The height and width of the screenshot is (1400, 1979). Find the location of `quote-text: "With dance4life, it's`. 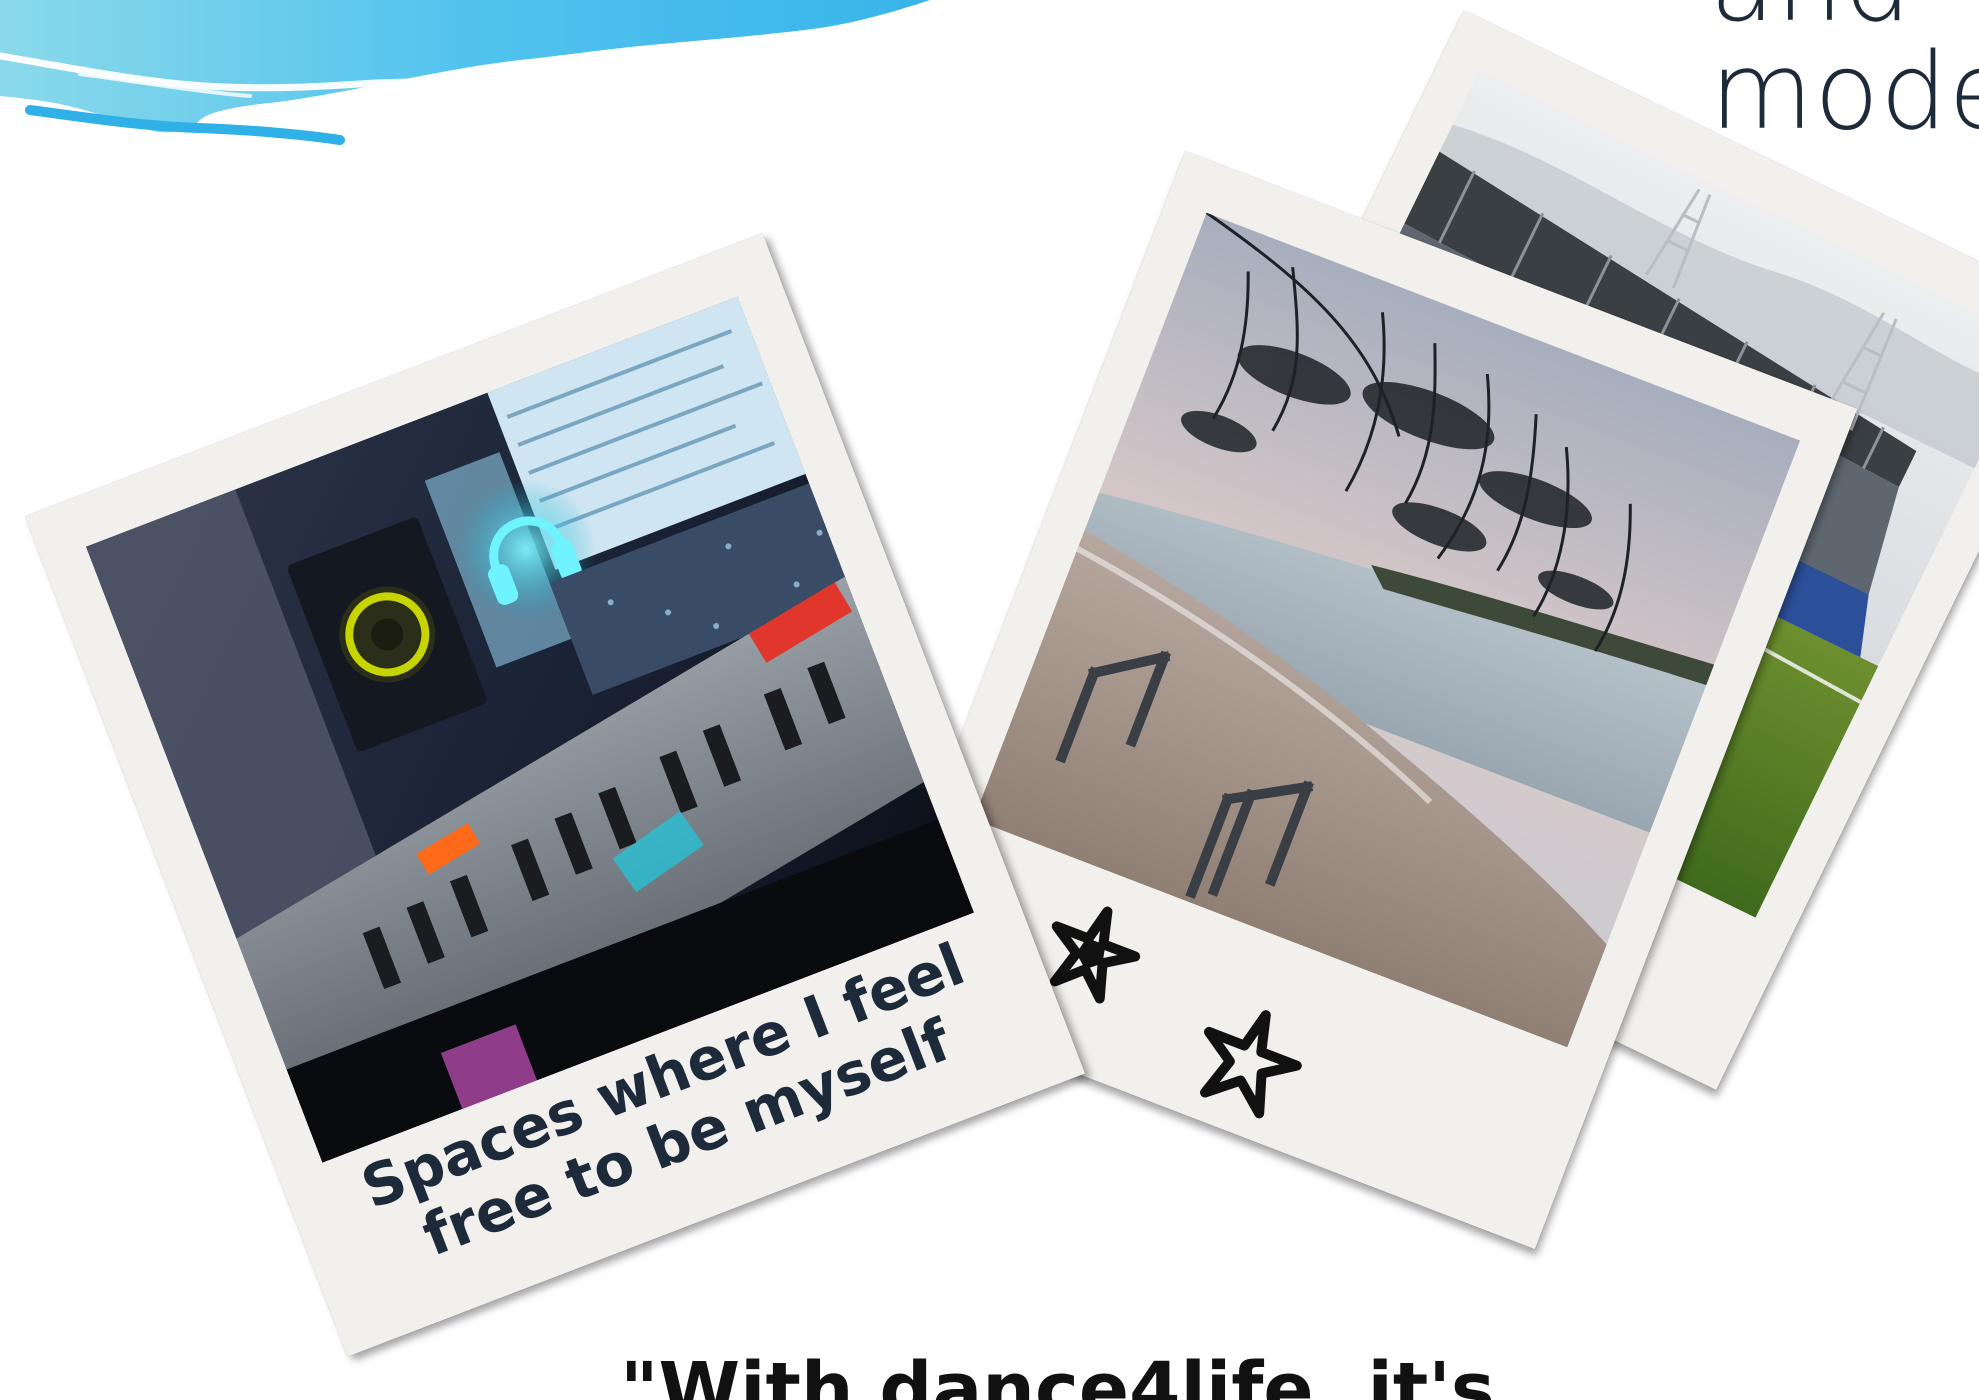

quote-text: "With dance4life, it's is located at coordinates (1057, 1373).